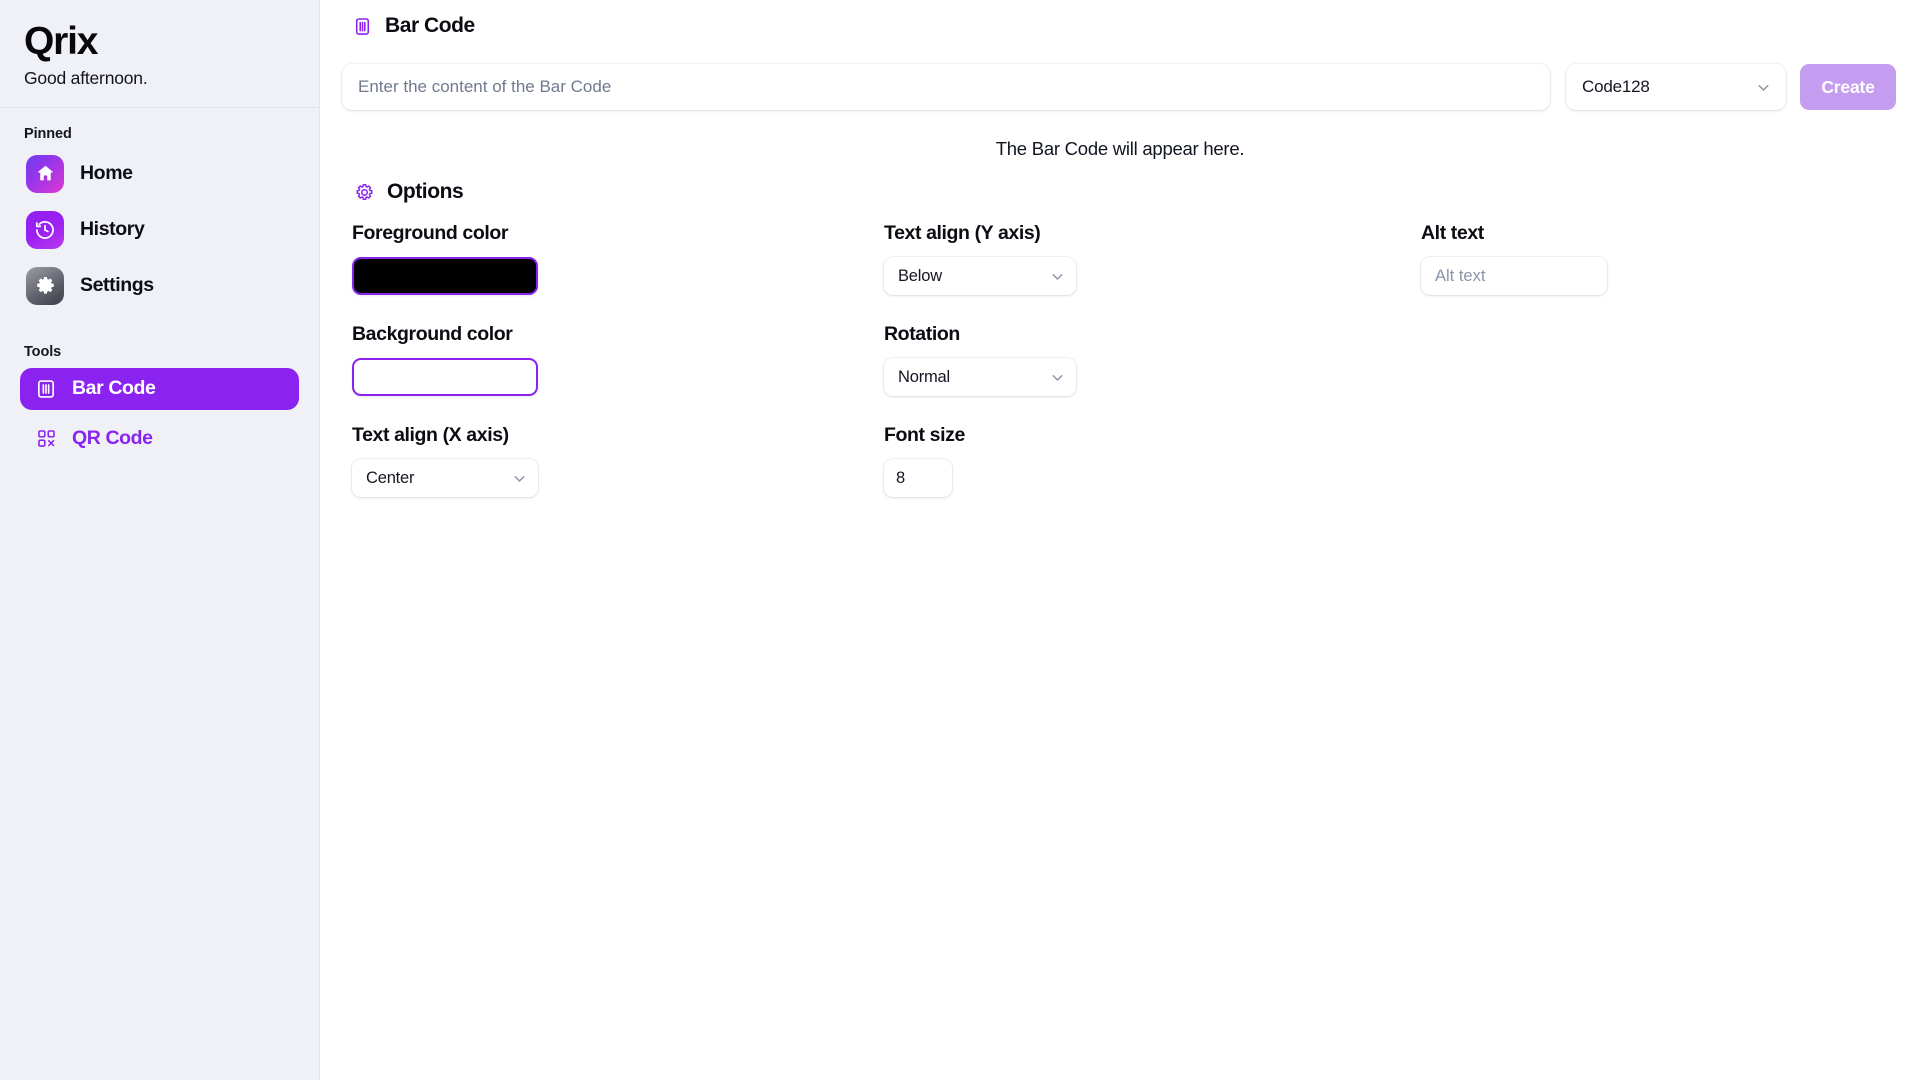 Image resolution: width=1920 pixels, height=1080 pixels. What do you see at coordinates (43, 351) in the screenshot?
I see `tools-heading: Tools` at bounding box center [43, 351].